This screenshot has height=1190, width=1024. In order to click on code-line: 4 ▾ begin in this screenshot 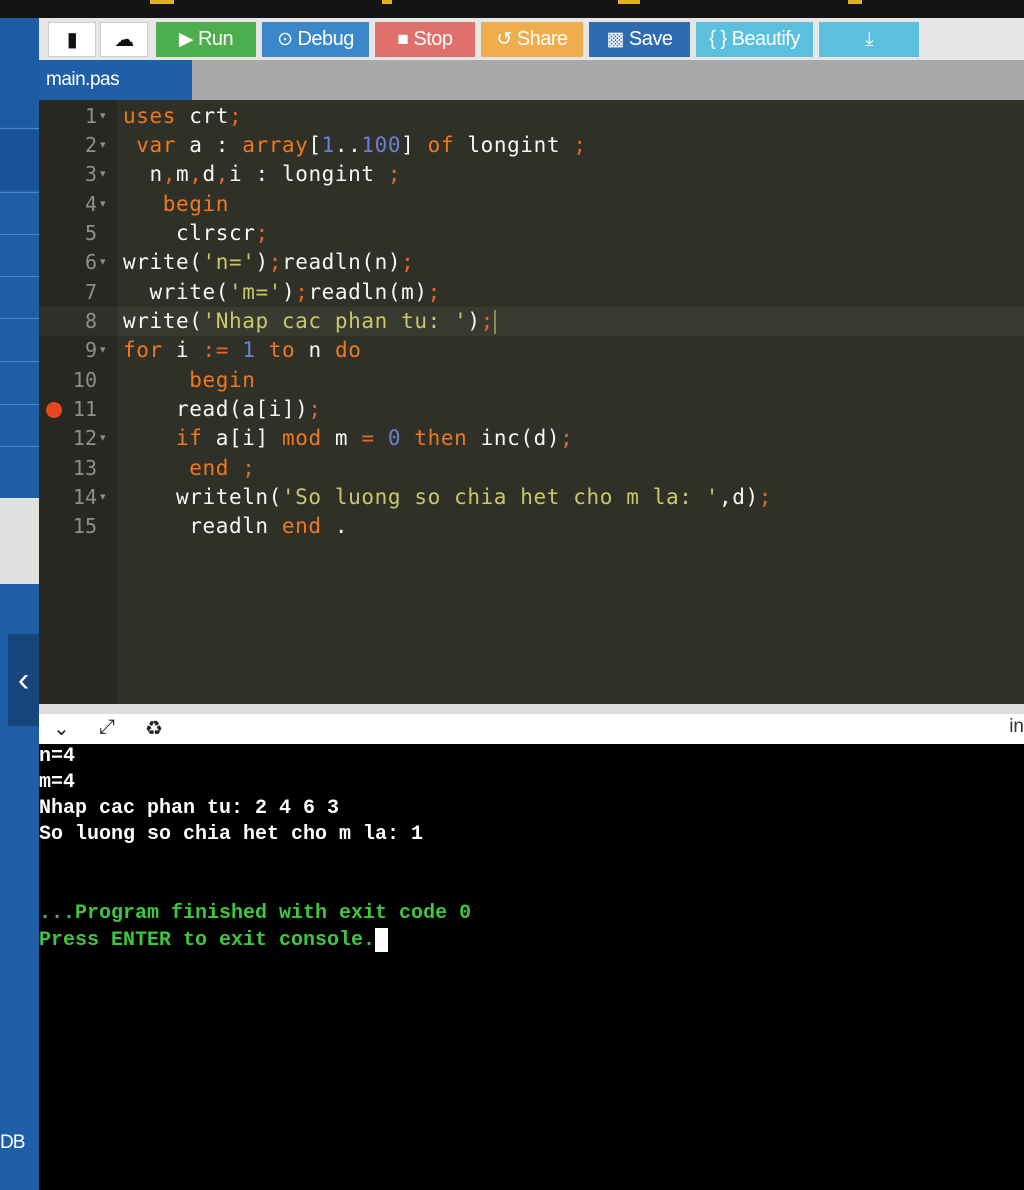, I will do `click(531, 204)`.